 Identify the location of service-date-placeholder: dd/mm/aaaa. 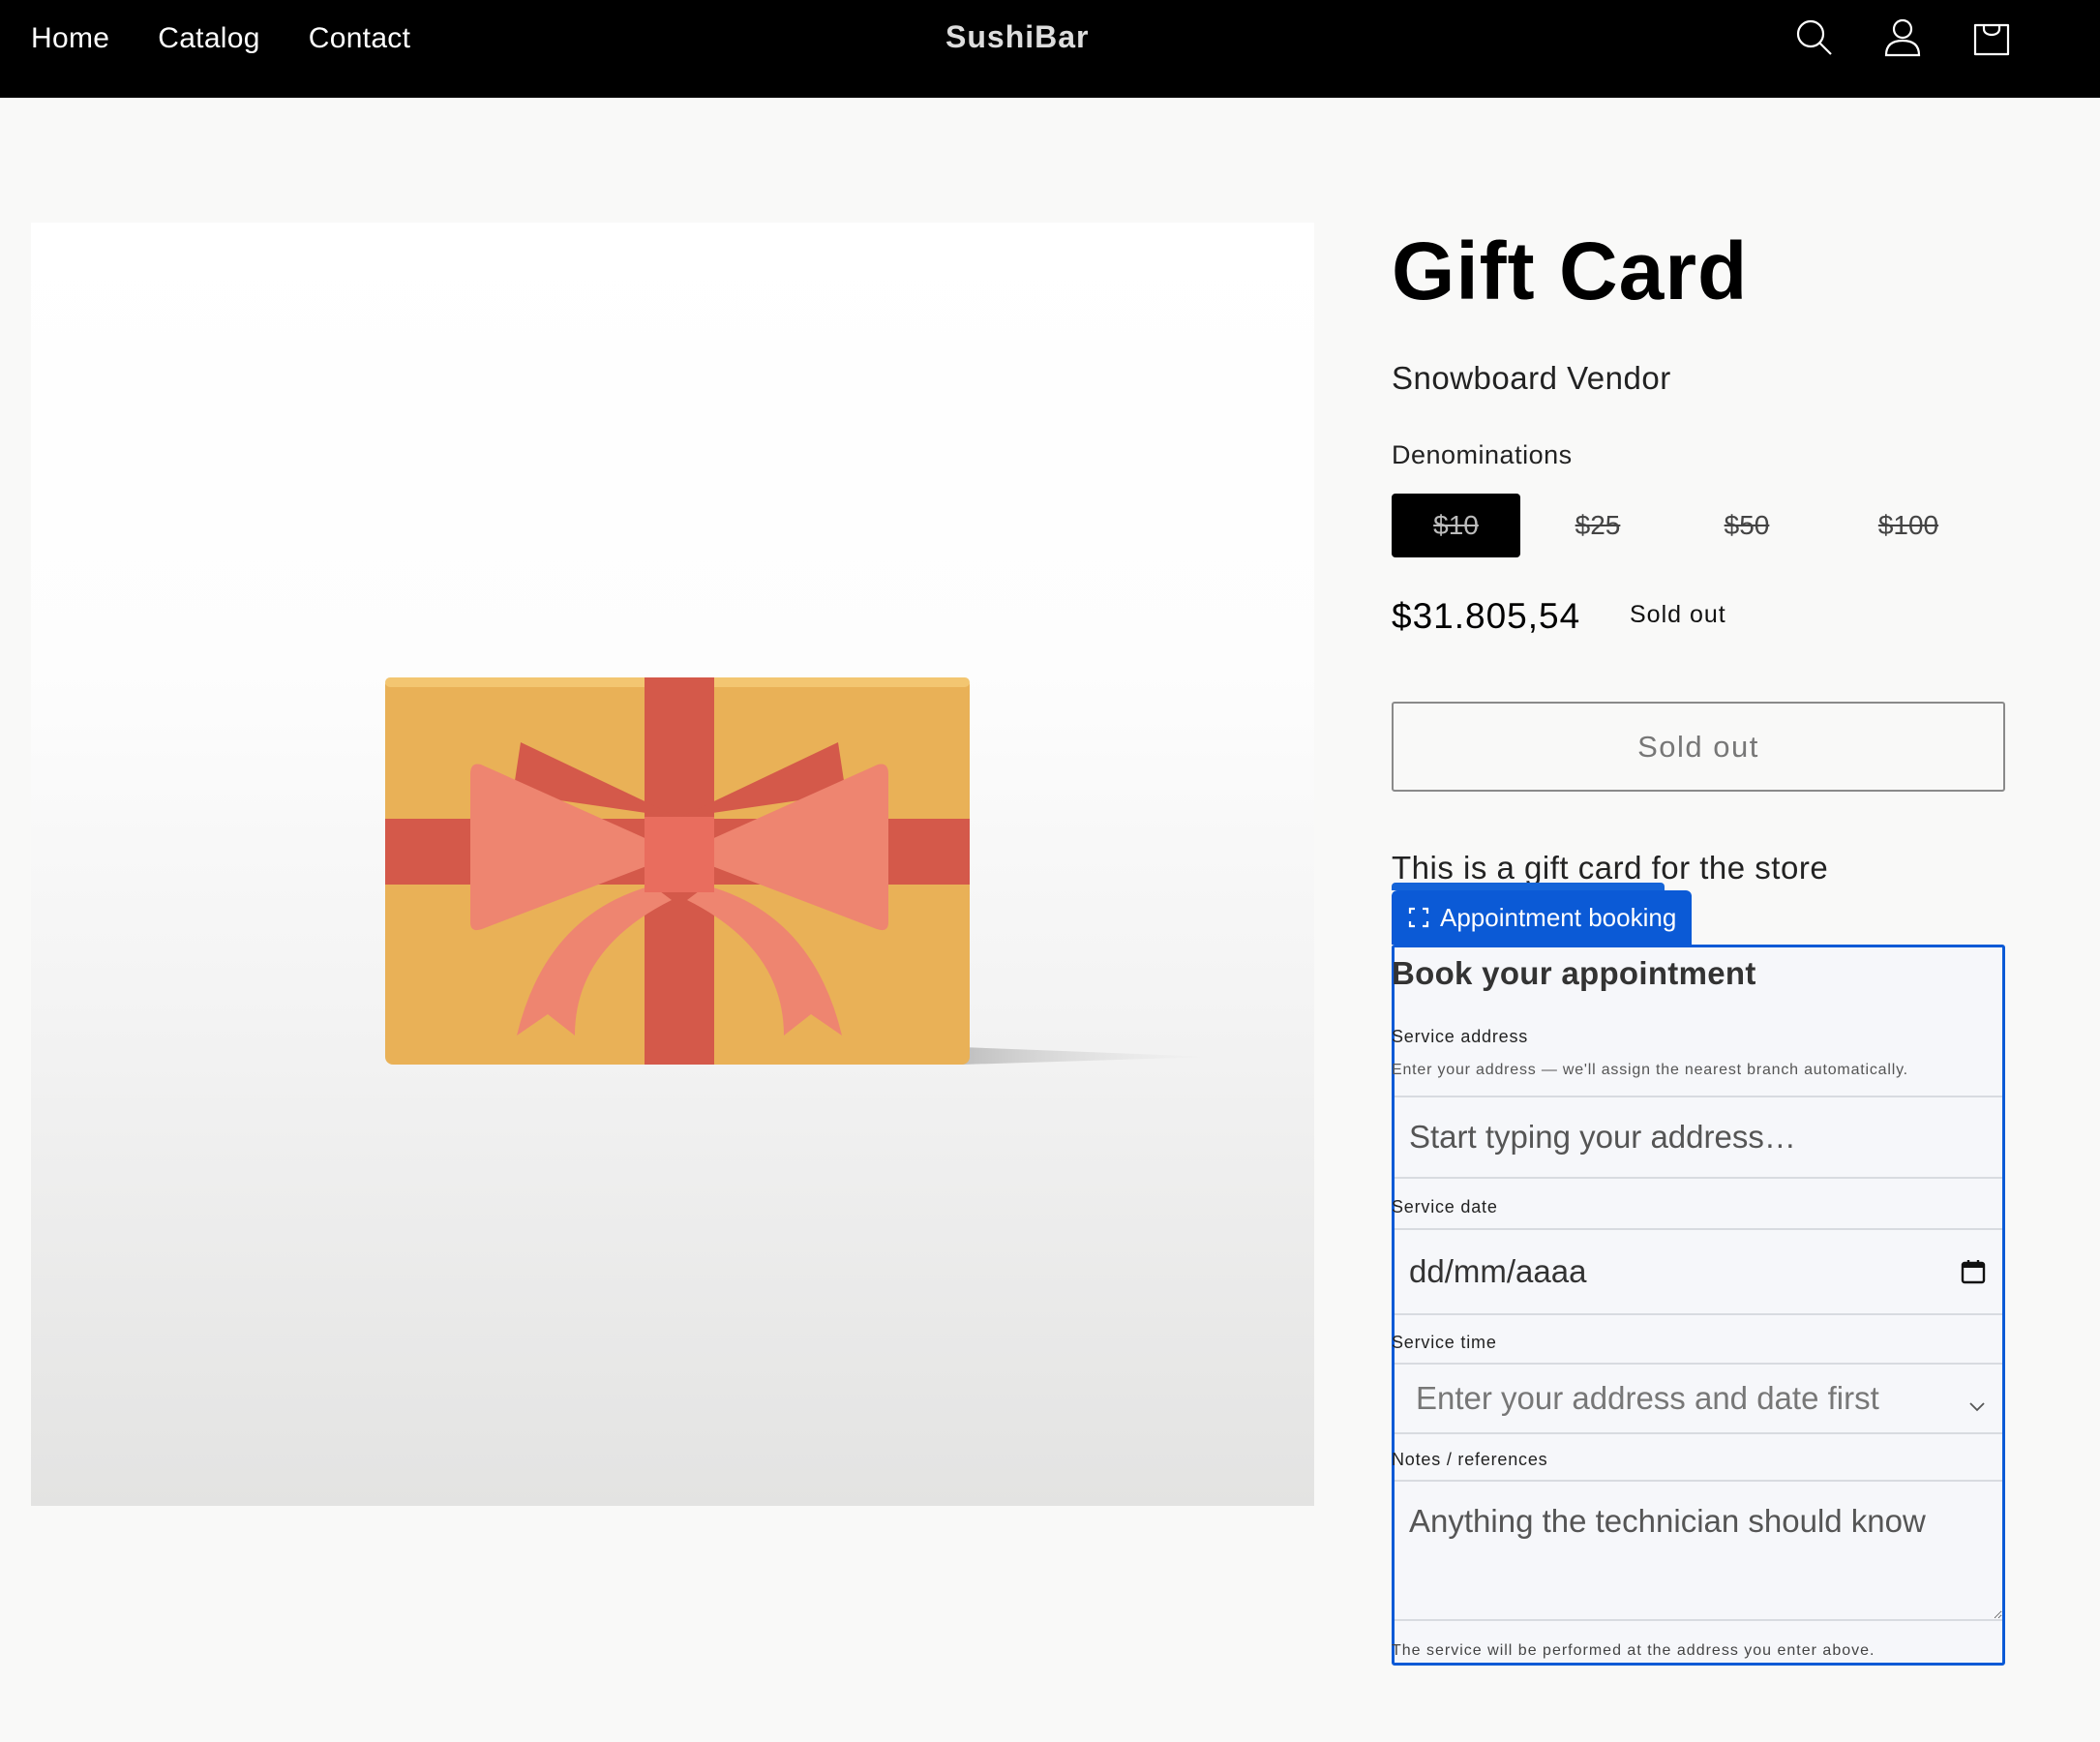
(1498, 1271).